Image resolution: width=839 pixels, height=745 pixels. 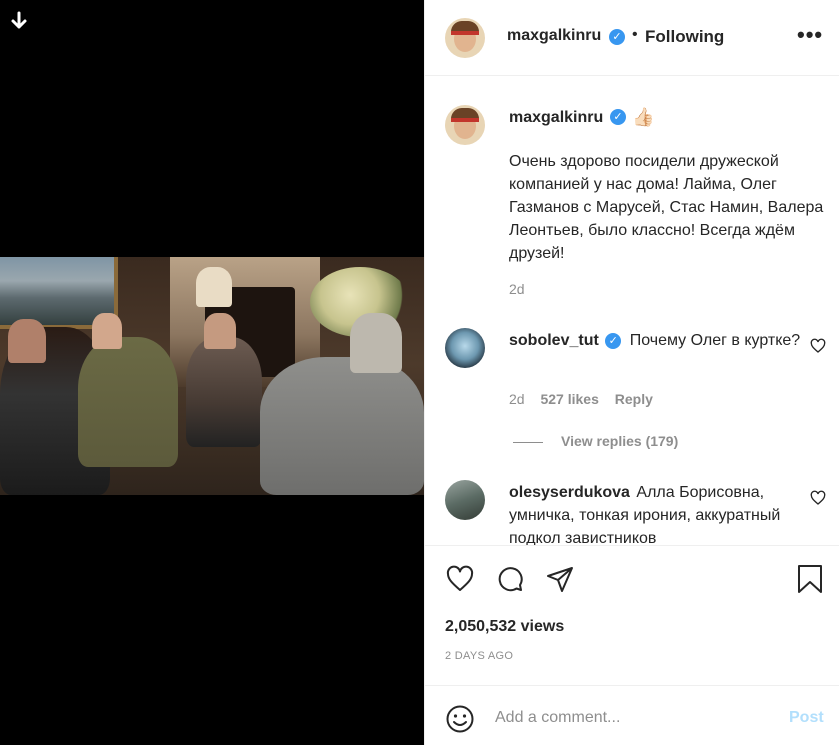 I want to click on thumbs-up-emoji: 👍🏻, so click(x=643, y=117).